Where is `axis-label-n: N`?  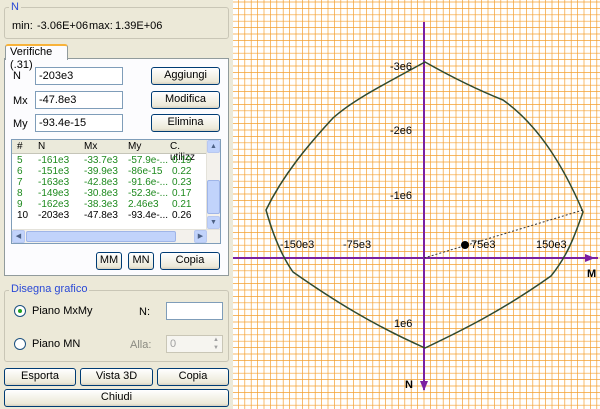
axis-label-n: N is located at coordinates (409, 385).